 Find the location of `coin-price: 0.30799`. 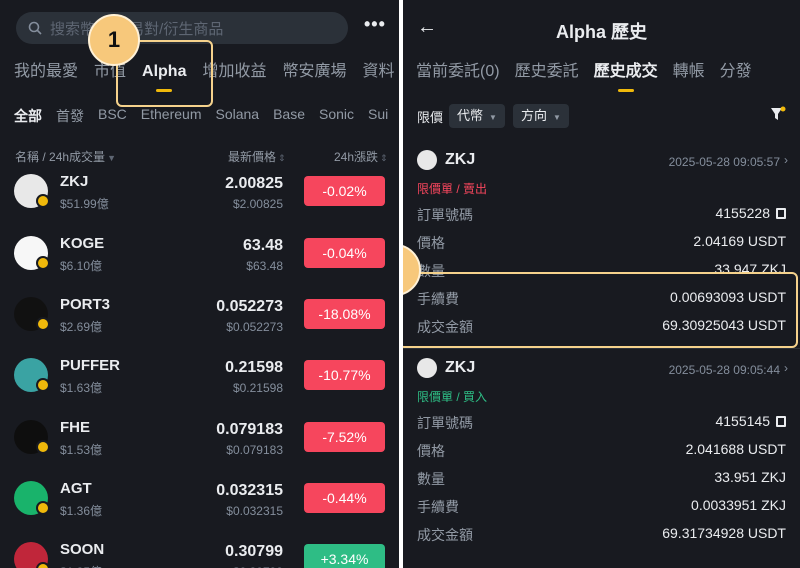

coin-price: 0.30799 is located at coordinates (254, 551).